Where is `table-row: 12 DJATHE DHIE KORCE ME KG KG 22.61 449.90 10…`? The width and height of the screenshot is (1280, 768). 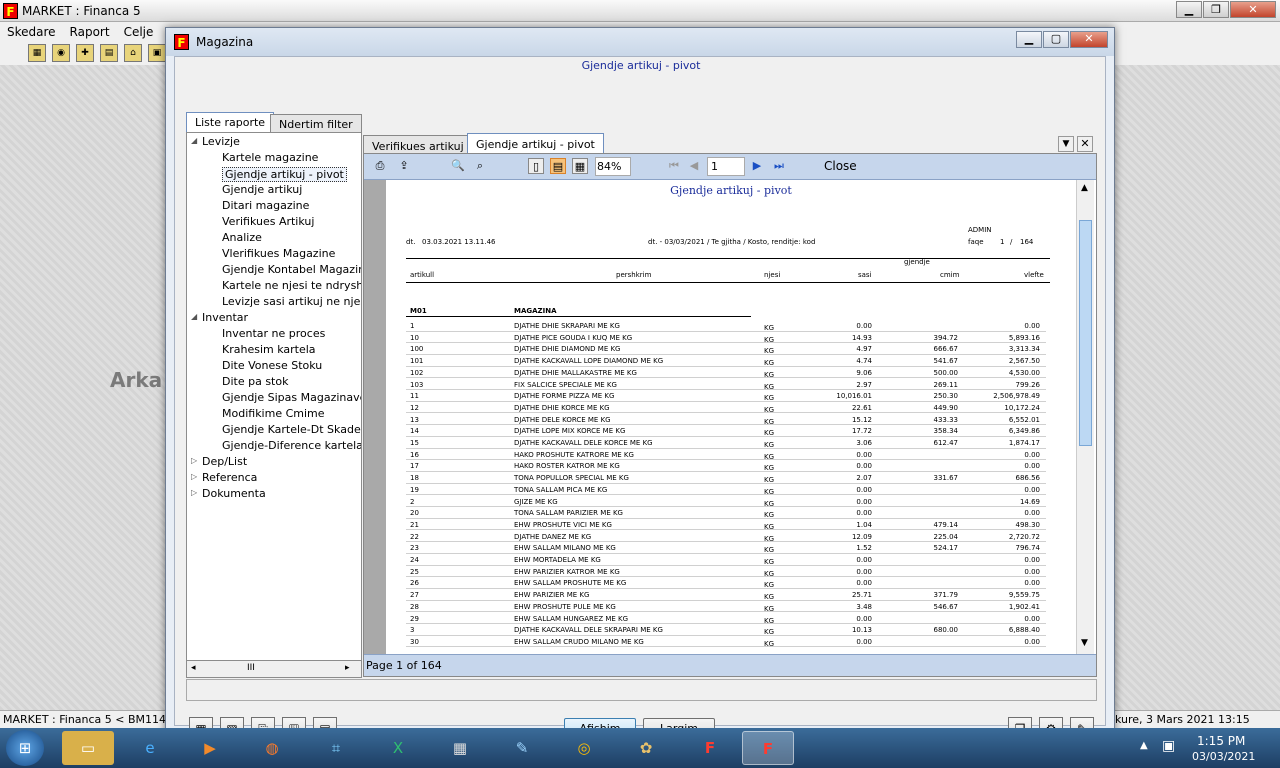
table-row: 12 DJATHE DHIE KORCE ME KG KG 22.61 449.90 10… is located at coordinates (726, 408).